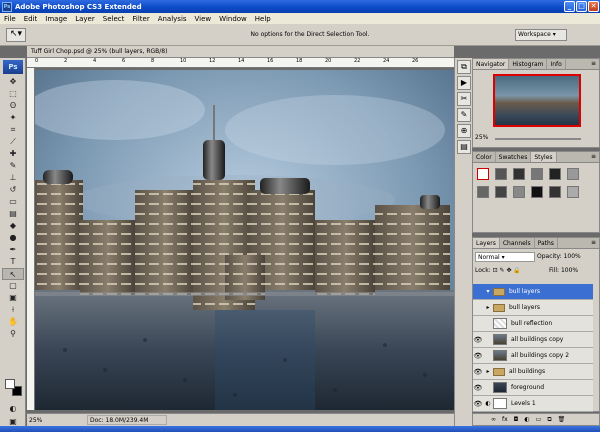 The image size is (600, 432). Describe the element at coordinates (240, 63) in the screenshot. I see `ruler-horizontal: 0 2 4 6 8 10 12 14 16 18 20 22 24 26` at that location.